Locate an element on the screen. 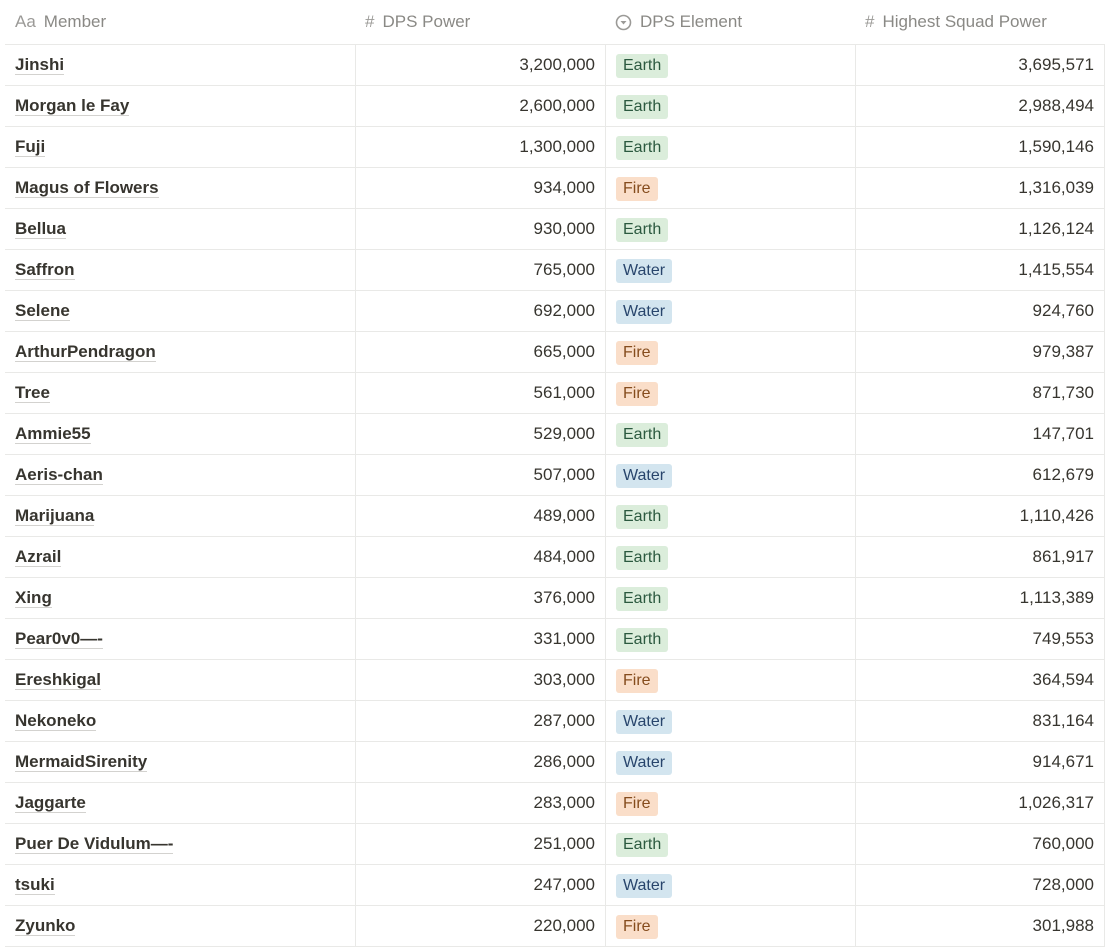 Image resolution: width=1109 pixels, height=947 pixels. squad-power-cell: 979,387 is located at coordinates (980, 352).